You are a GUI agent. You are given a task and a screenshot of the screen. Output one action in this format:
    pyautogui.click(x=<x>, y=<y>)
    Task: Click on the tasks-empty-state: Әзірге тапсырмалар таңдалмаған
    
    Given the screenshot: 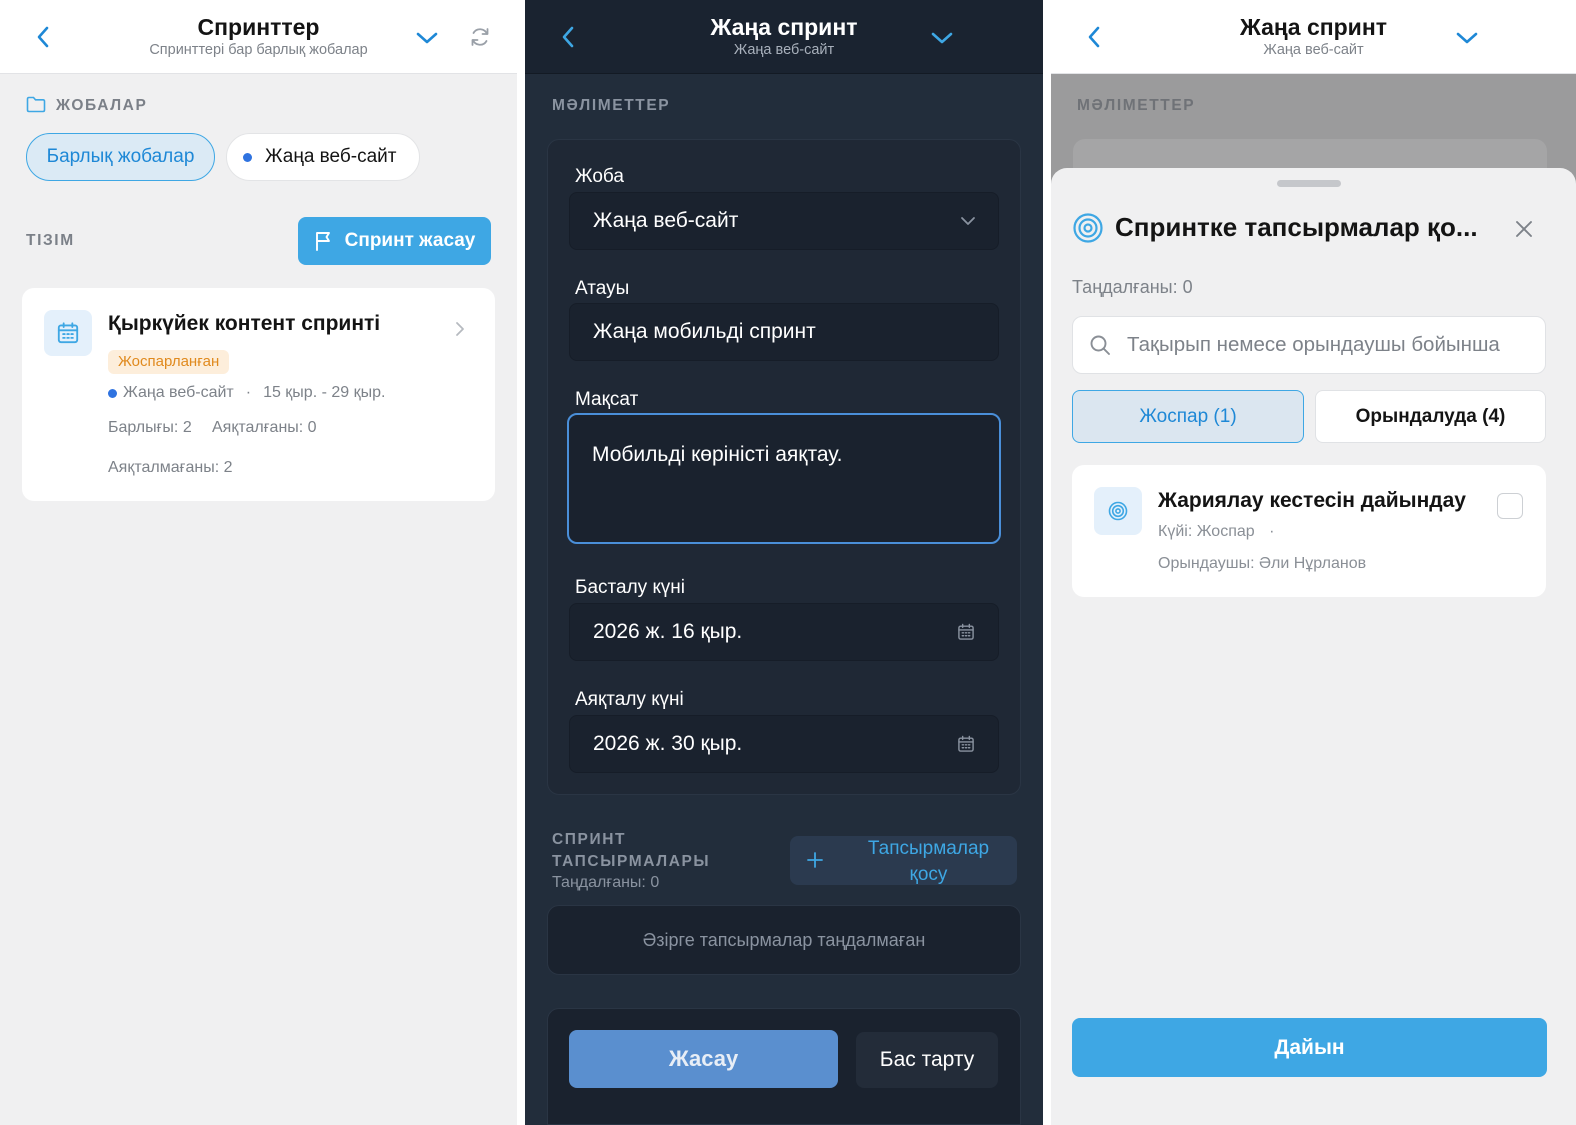 What is the action you would take?
    pyautogui.click(x=784, y=940)
    